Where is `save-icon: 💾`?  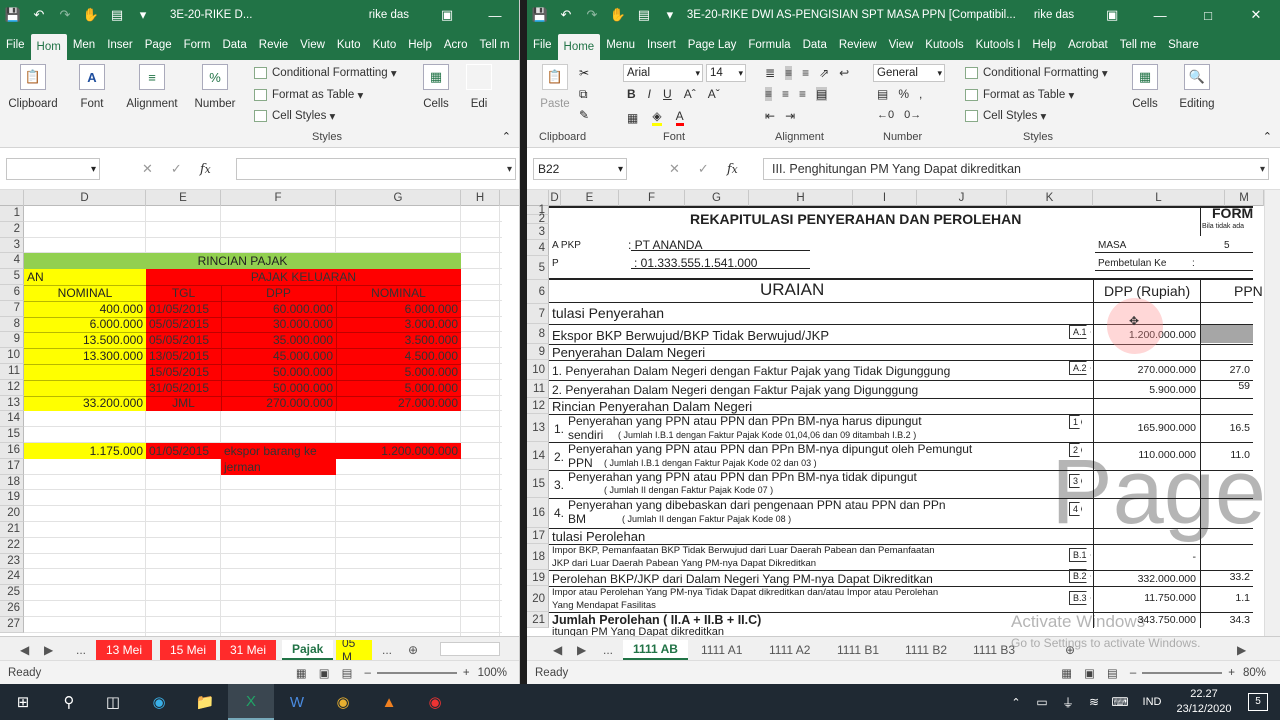 save-icon: 💾 is located at coordinates (540, 15).